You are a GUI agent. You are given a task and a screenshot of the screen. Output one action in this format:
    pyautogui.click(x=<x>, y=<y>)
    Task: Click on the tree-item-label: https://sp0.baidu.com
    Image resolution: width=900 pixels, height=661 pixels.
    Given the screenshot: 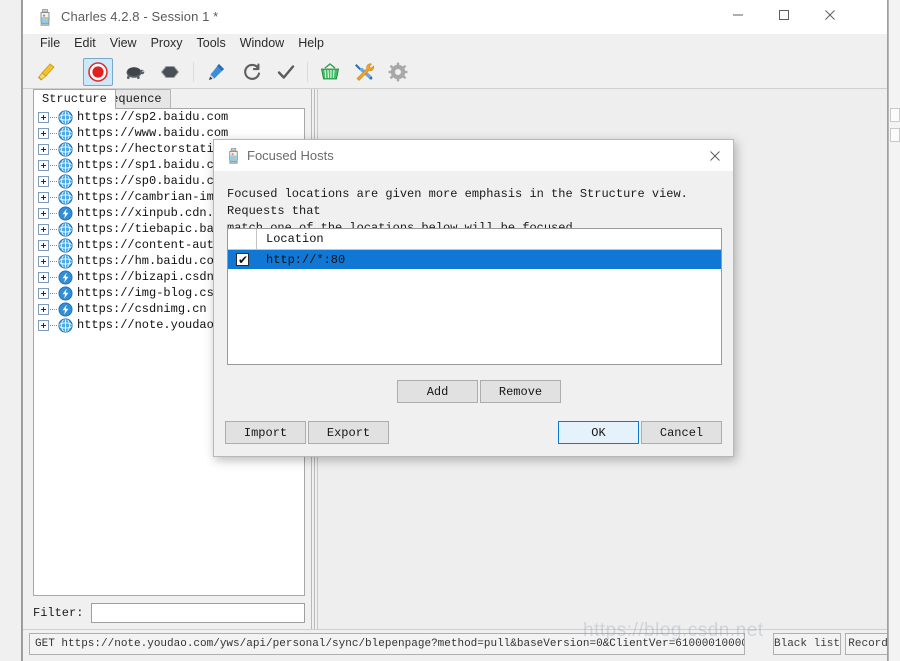 What is the action you would take?
    pyautogui.click(x=153, y=180)
    